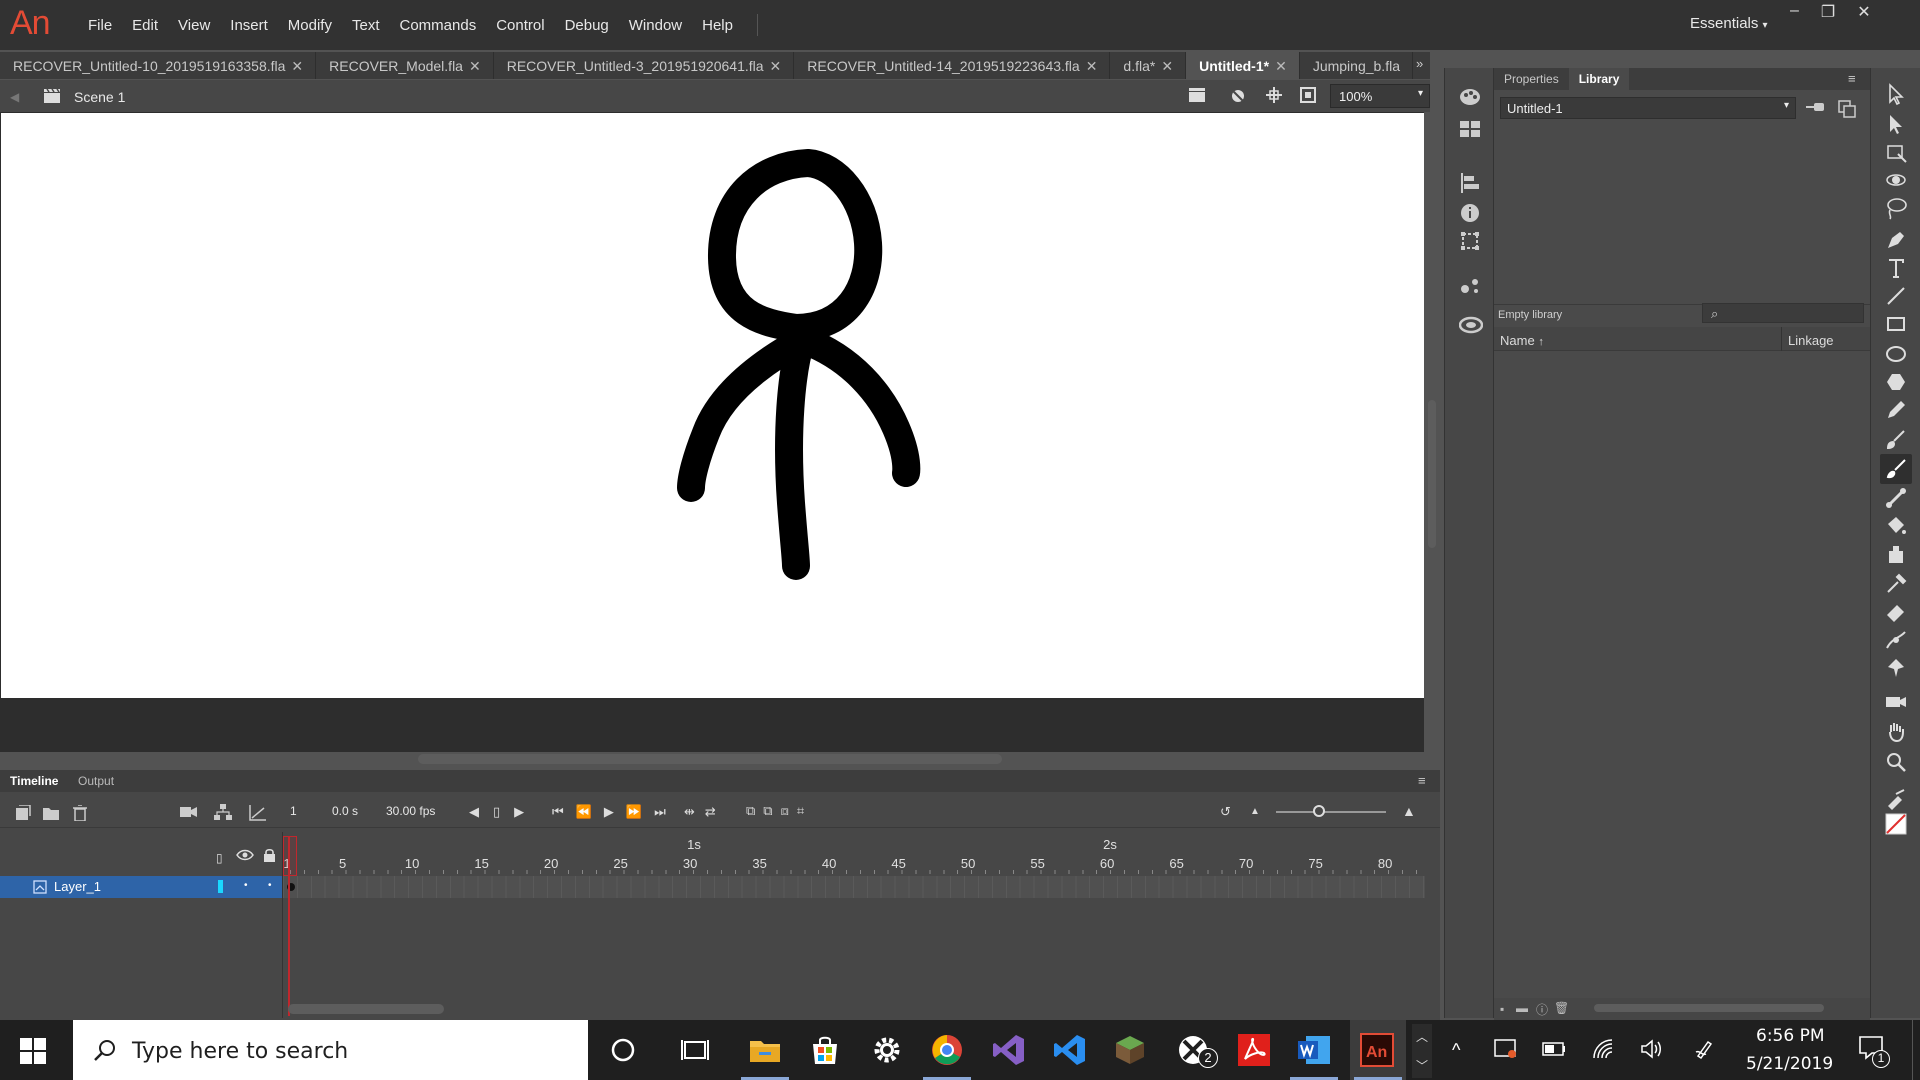  Describe the element at coordinates (77, 886) in the screenshot. I see `layer-name: Layer_1` at that location.